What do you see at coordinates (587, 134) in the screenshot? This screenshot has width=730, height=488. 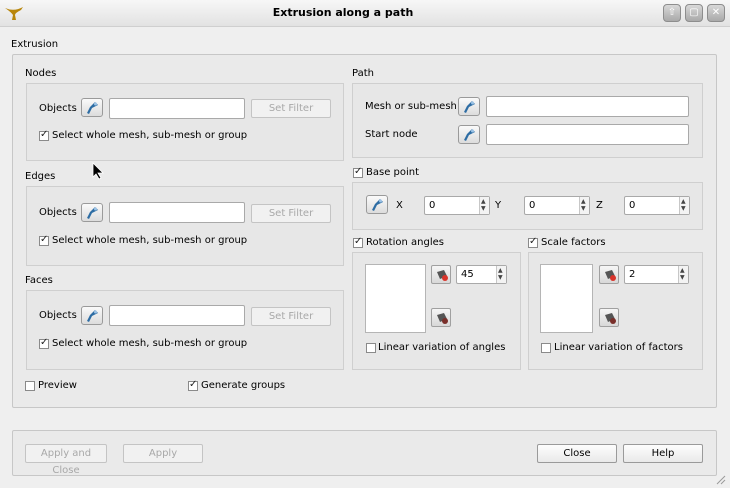 I see `path-start-node-input` at bounding box center [587, 134].